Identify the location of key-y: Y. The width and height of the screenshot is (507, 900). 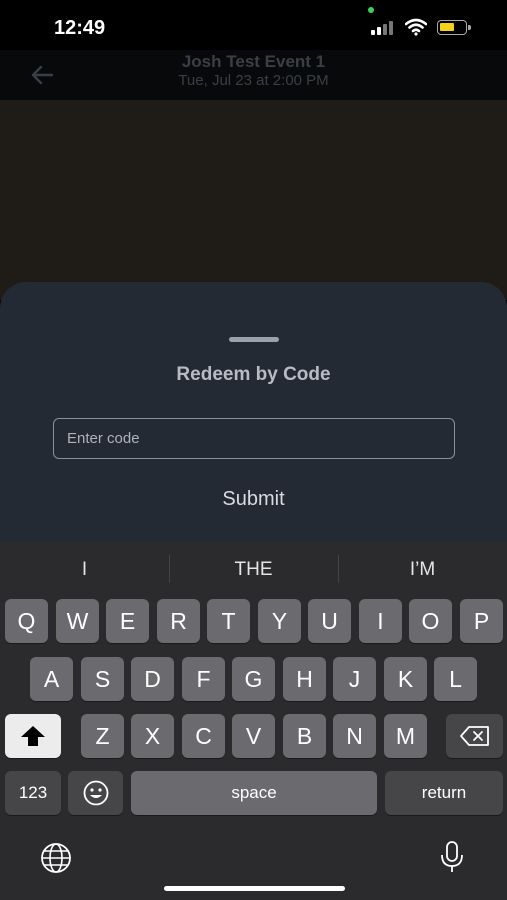
(279, 621).